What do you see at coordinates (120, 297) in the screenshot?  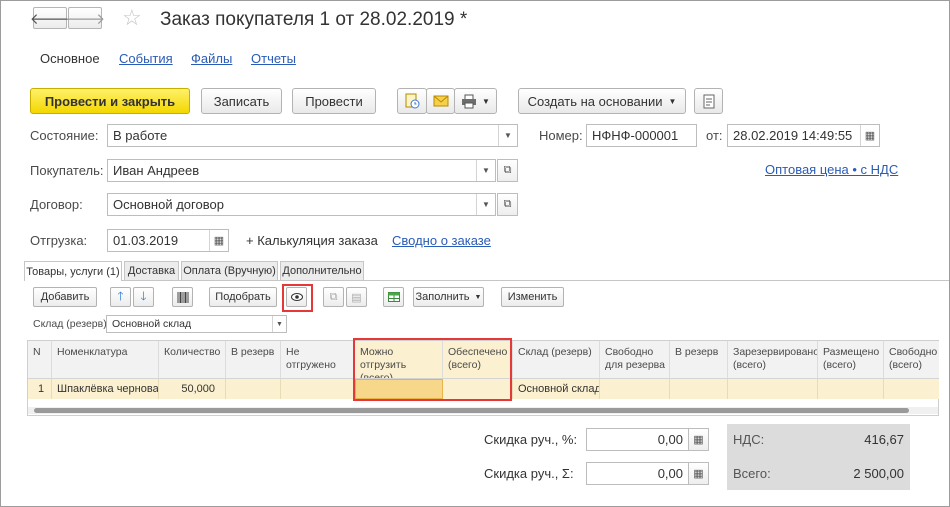 I see `move-up-icon: 🡑` at bounding box center [120, 297].